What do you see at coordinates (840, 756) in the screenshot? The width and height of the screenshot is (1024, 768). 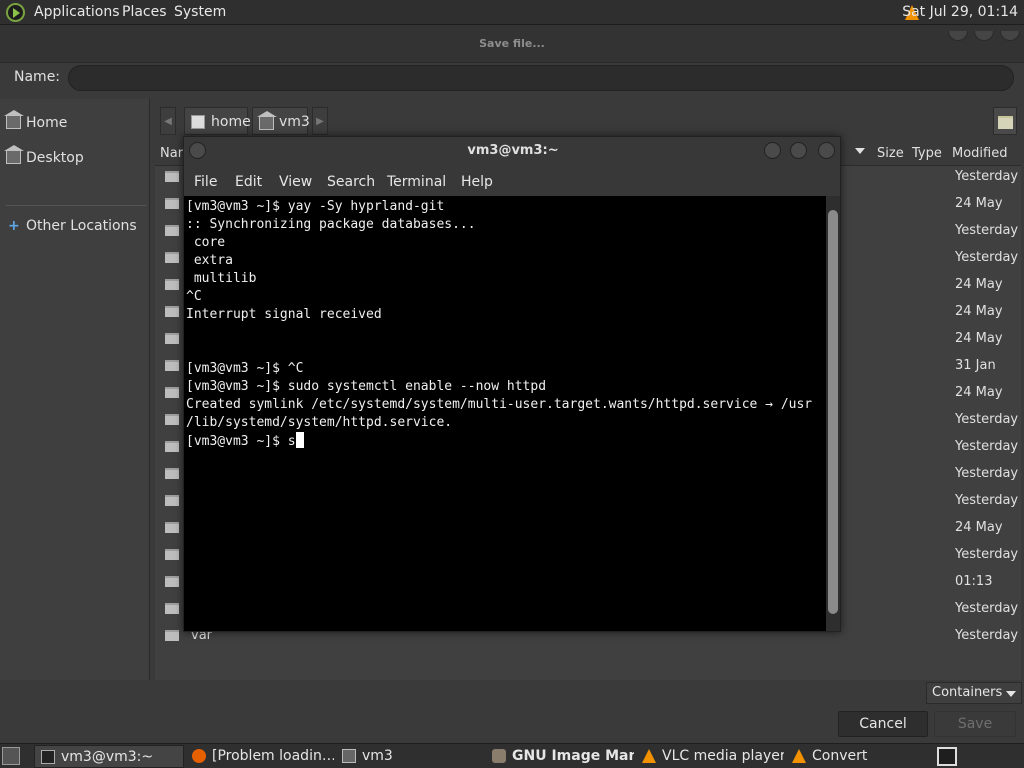 I see `task-convert-label: Convert` at bounding box center [840, 756].